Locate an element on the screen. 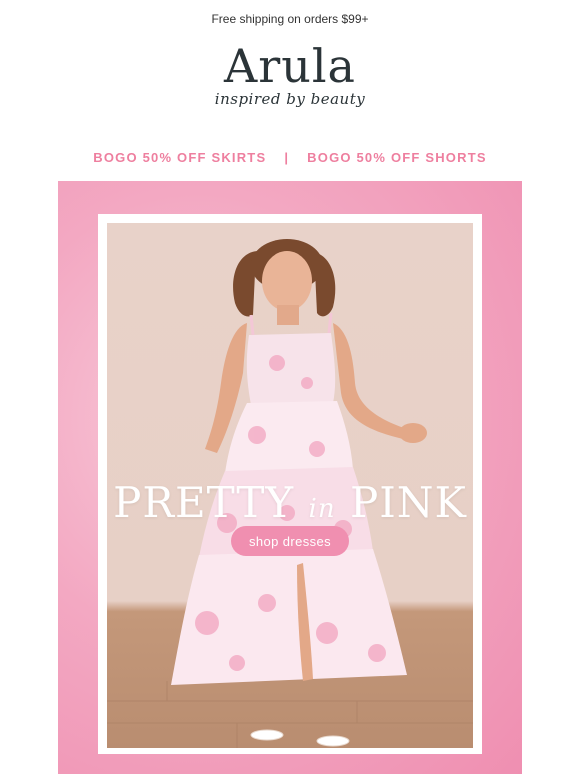 The width and height of the screenshot is (580, 774). shipping-text: Free shipping on orders $99+ is located at coordinates (290, 19).